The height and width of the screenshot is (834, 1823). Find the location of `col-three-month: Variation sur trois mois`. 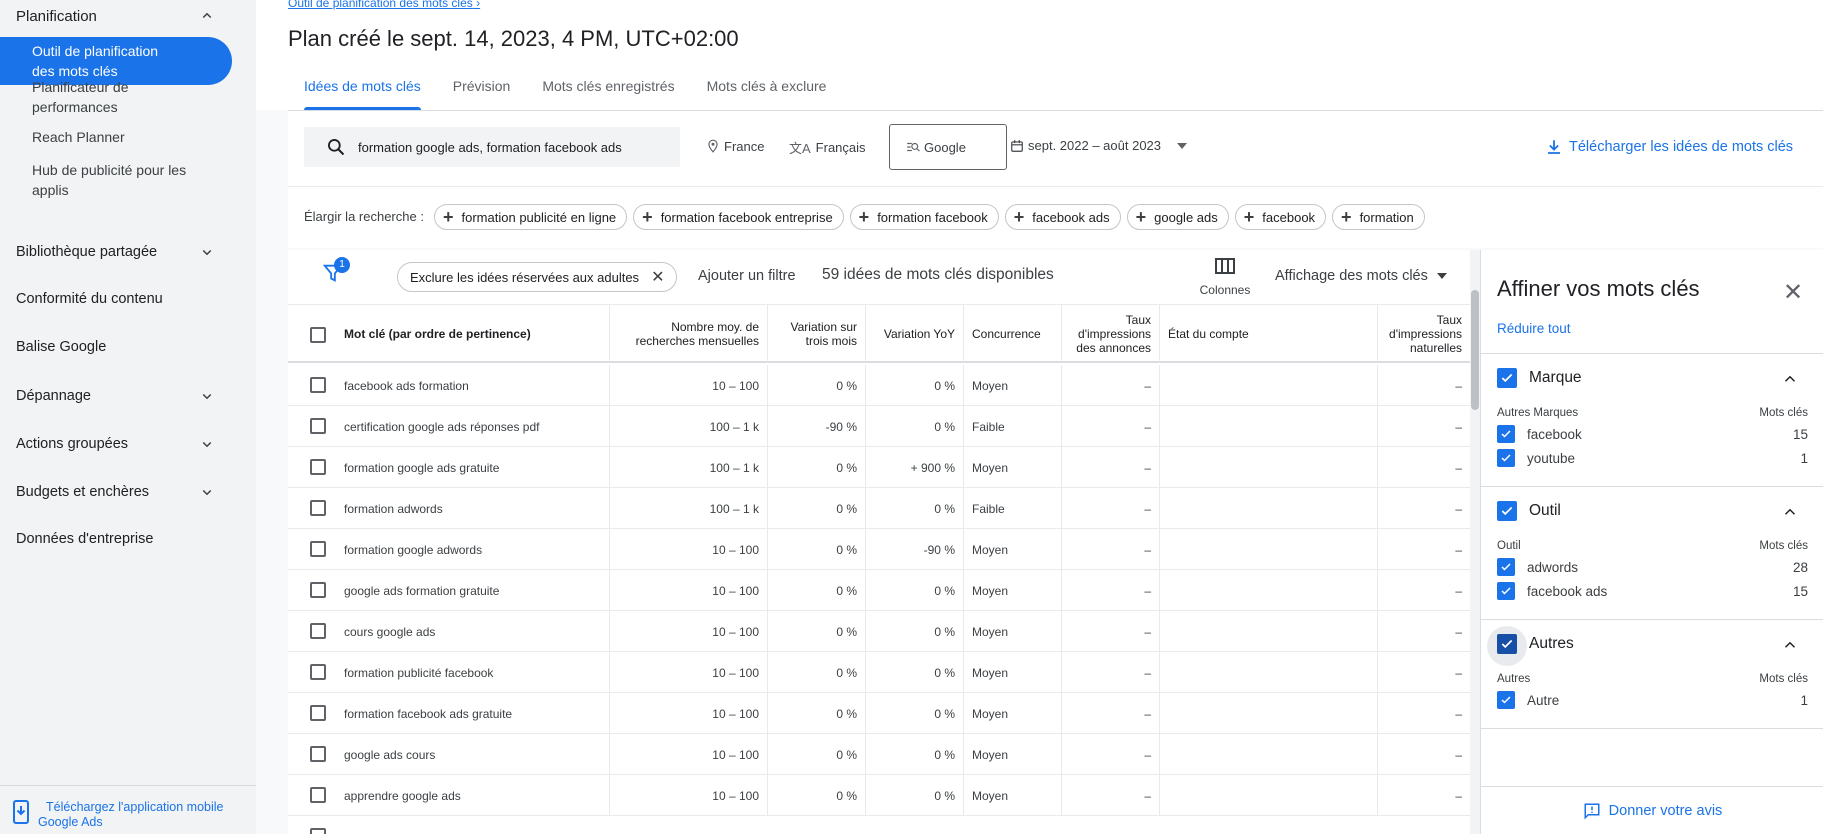

col-three-month: Variation sur trois mois is located at coordinates (817, 333).